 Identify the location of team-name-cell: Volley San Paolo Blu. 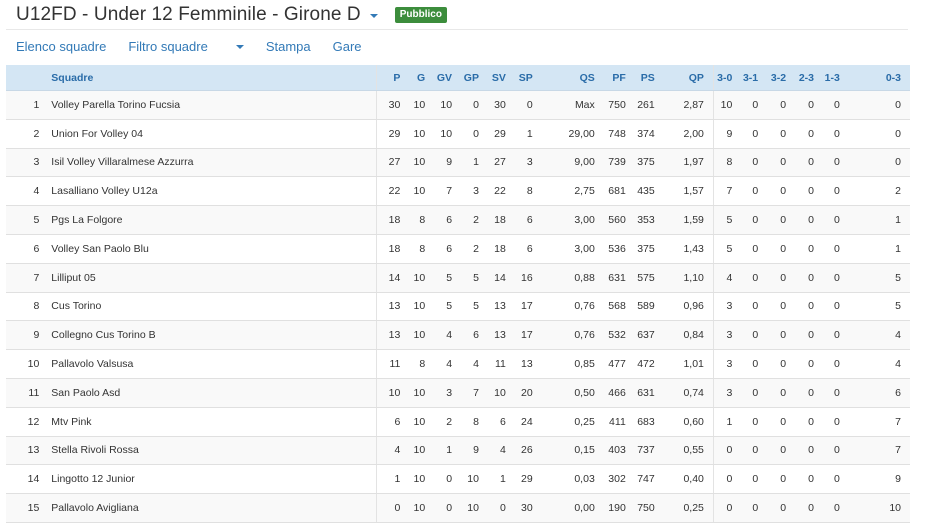
(211, 249).